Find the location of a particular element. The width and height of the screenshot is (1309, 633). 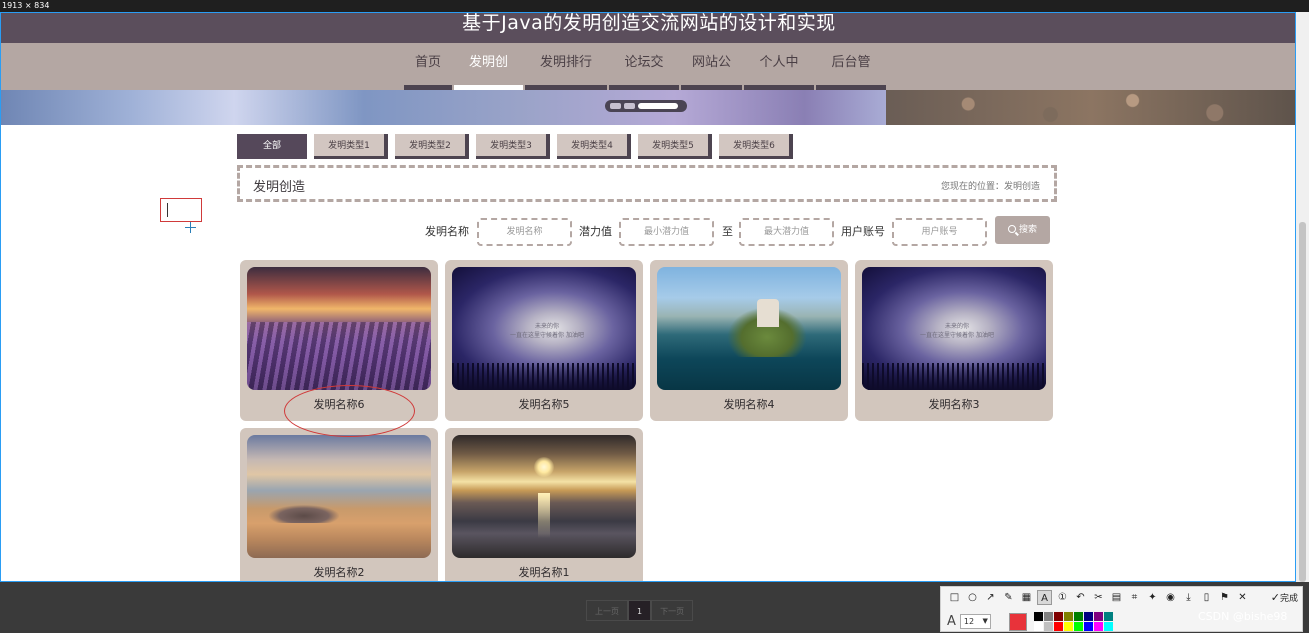

card-image-castle is located at coordinates (749, 328).